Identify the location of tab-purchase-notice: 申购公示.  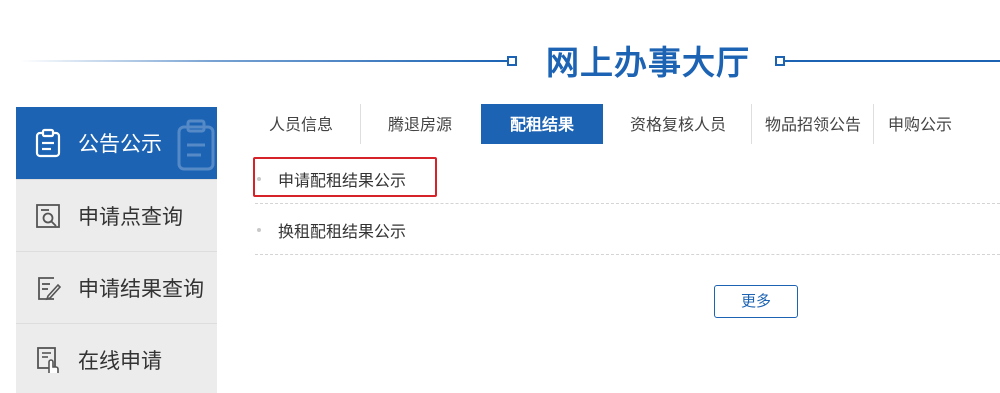
(920, 124).